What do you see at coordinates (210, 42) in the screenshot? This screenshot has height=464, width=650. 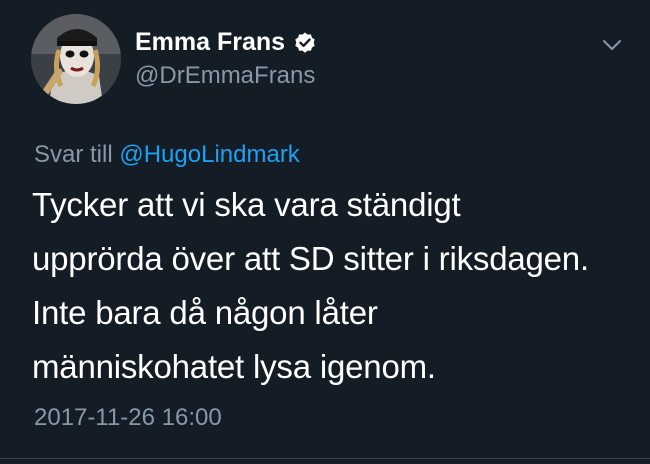 I see `author-display-name: Emma Frans` at bounding box center [210, 42].